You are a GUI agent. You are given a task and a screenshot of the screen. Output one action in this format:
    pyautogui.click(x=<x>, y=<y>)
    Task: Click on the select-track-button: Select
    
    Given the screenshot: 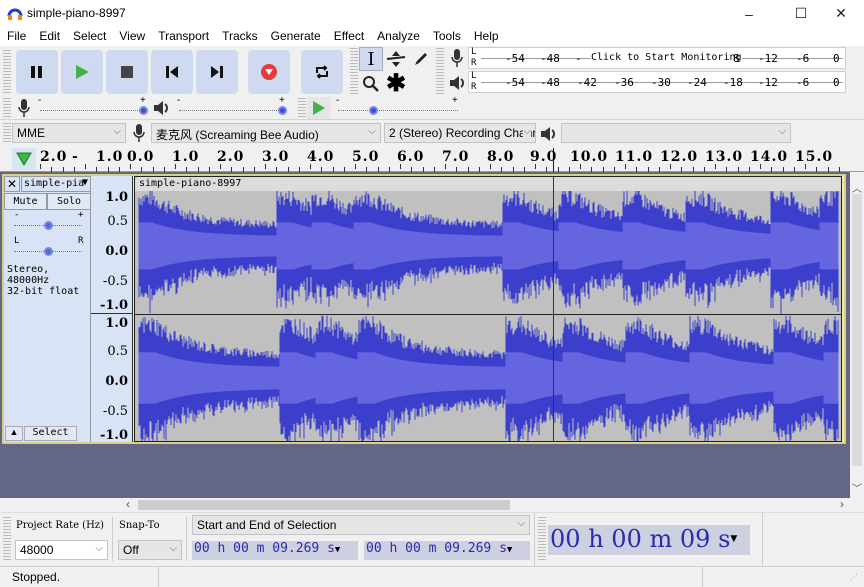 What is the action you would take?
    pyautogui.click(x=50, y=433)
    